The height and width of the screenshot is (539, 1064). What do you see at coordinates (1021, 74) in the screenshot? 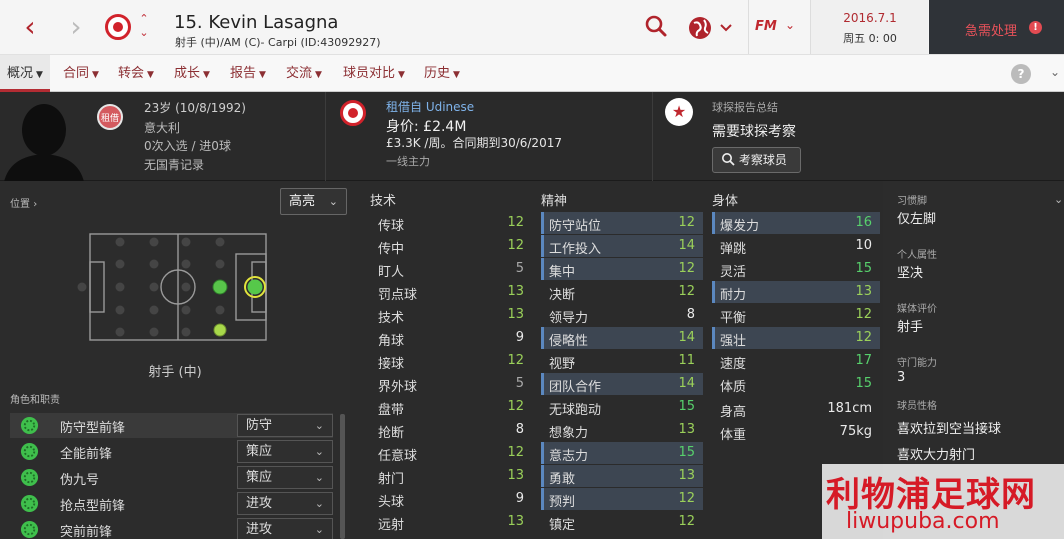
I see `help-icon: ?` at bounding box center [1021, 74].